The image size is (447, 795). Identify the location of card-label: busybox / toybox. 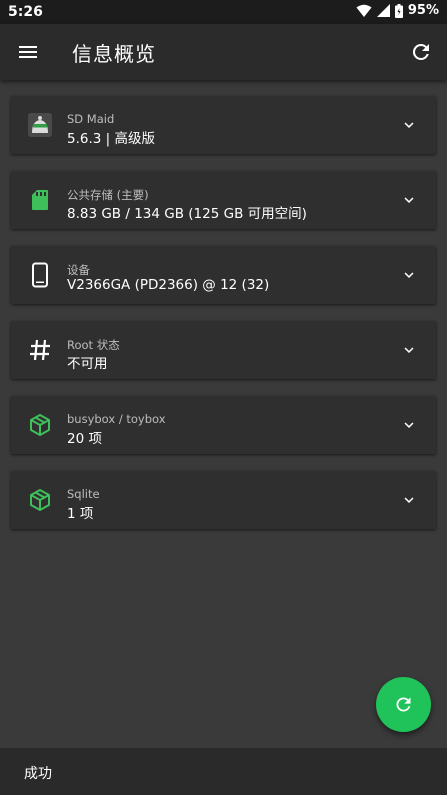
(116, 419).